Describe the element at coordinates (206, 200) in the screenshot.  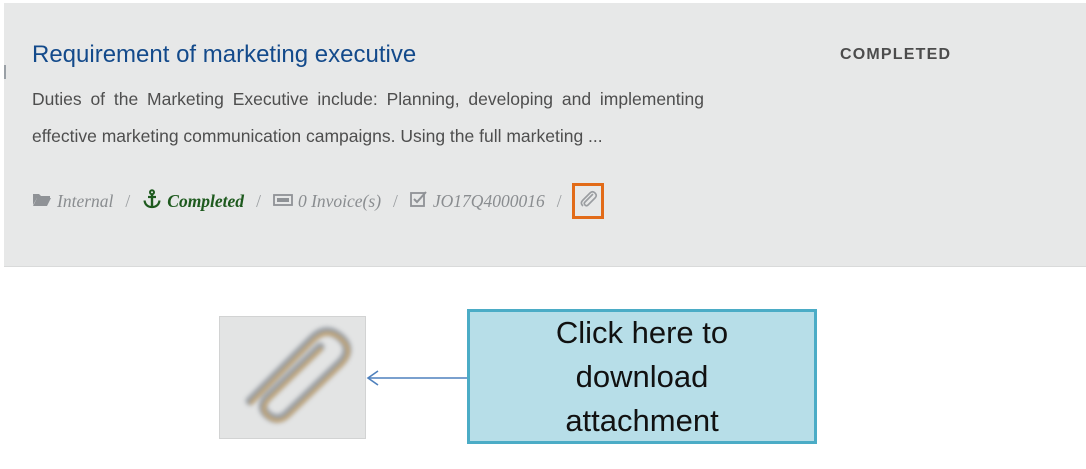
I see `status-meta-label: Completed` at that location.